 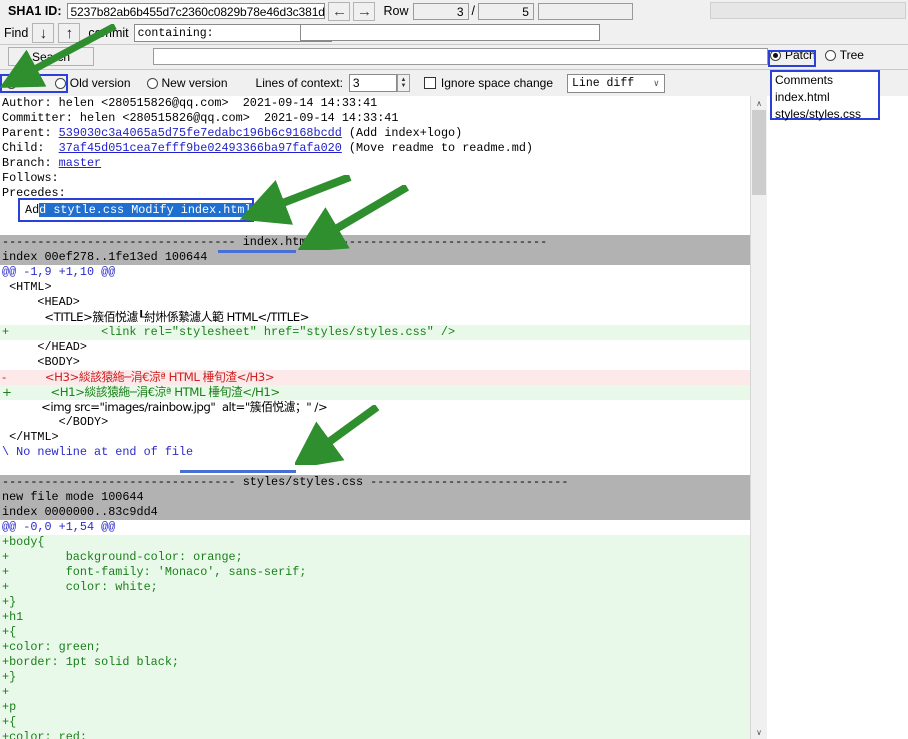 I want to click on branch-label: Branch:, so click(x=27, y=163).